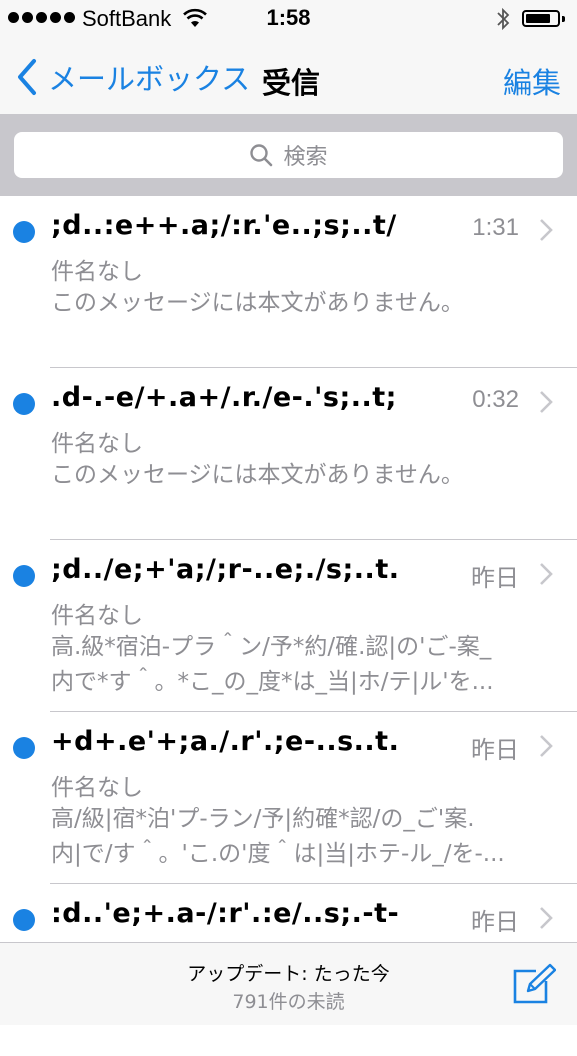 The image size is (577, 1056). I want to click on clock: 1:58, so click(288, 17).